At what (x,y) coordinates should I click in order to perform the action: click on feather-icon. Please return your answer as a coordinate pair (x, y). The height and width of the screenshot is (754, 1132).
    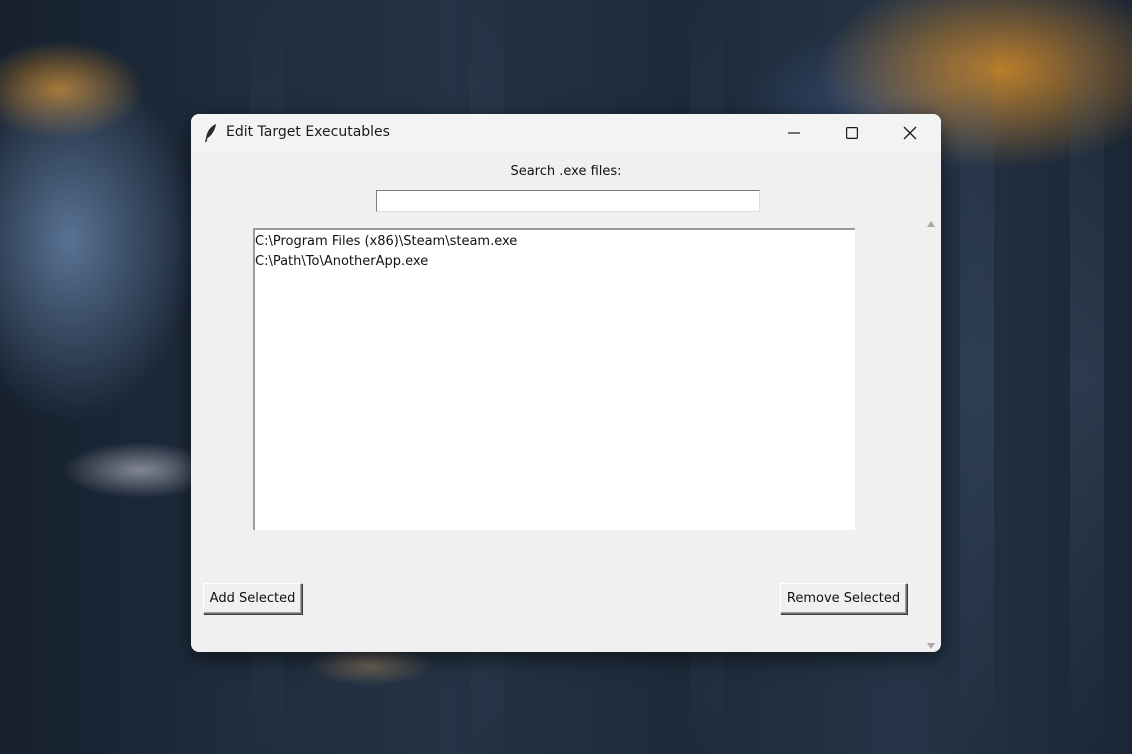
    Looking at the image, I should click on (210, 133).